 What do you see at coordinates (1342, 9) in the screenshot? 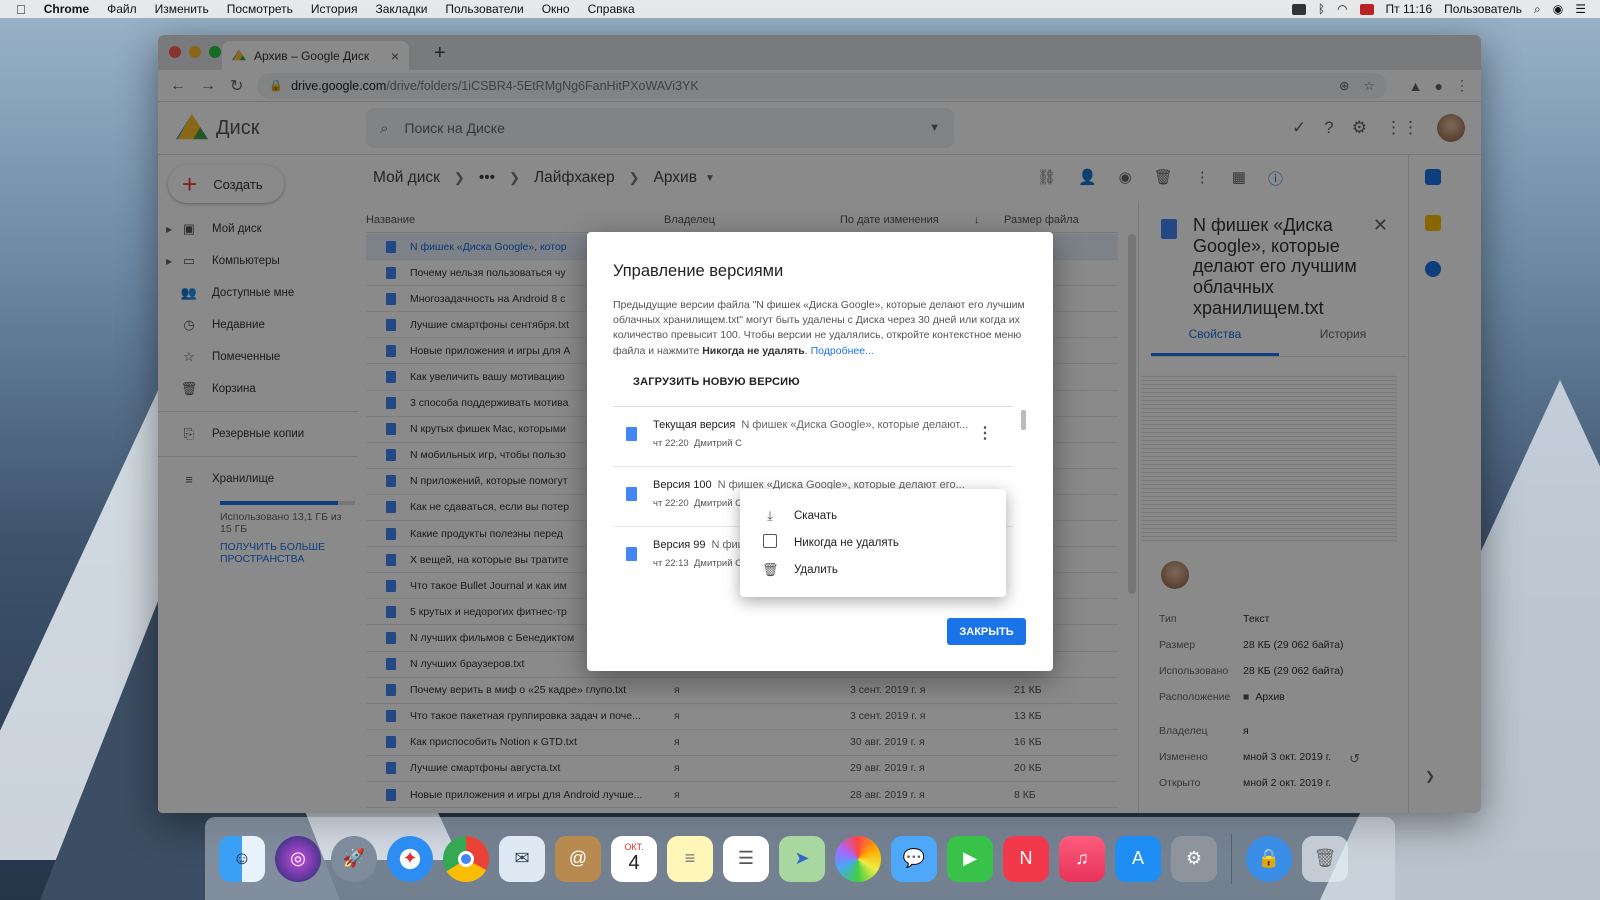
I see `wifi-icon: ◠` at bounding box center [1342, 9].